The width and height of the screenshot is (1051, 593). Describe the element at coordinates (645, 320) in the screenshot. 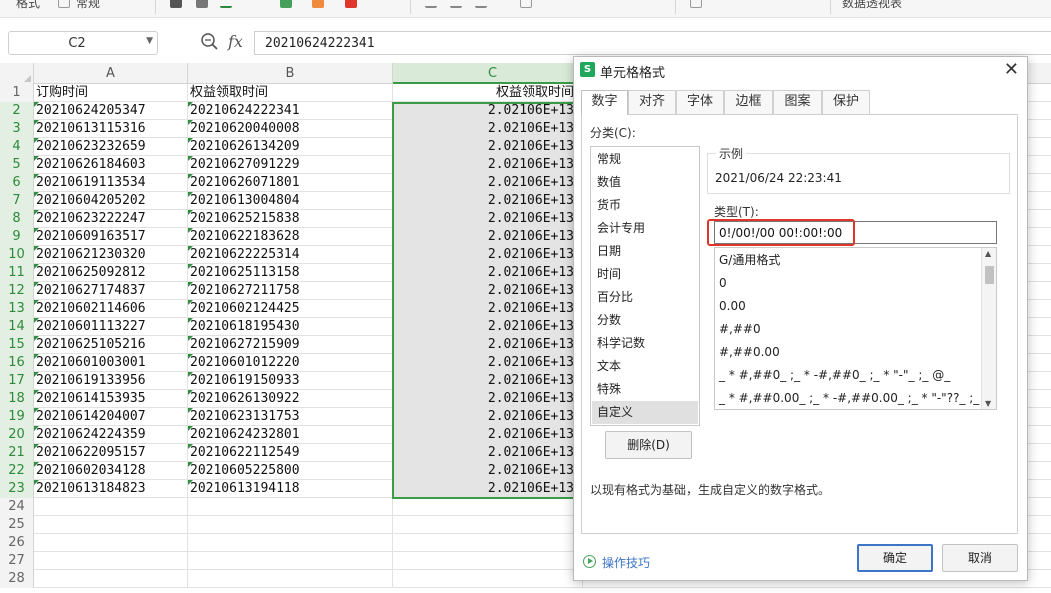

I see `category-item: 分数` at that location.